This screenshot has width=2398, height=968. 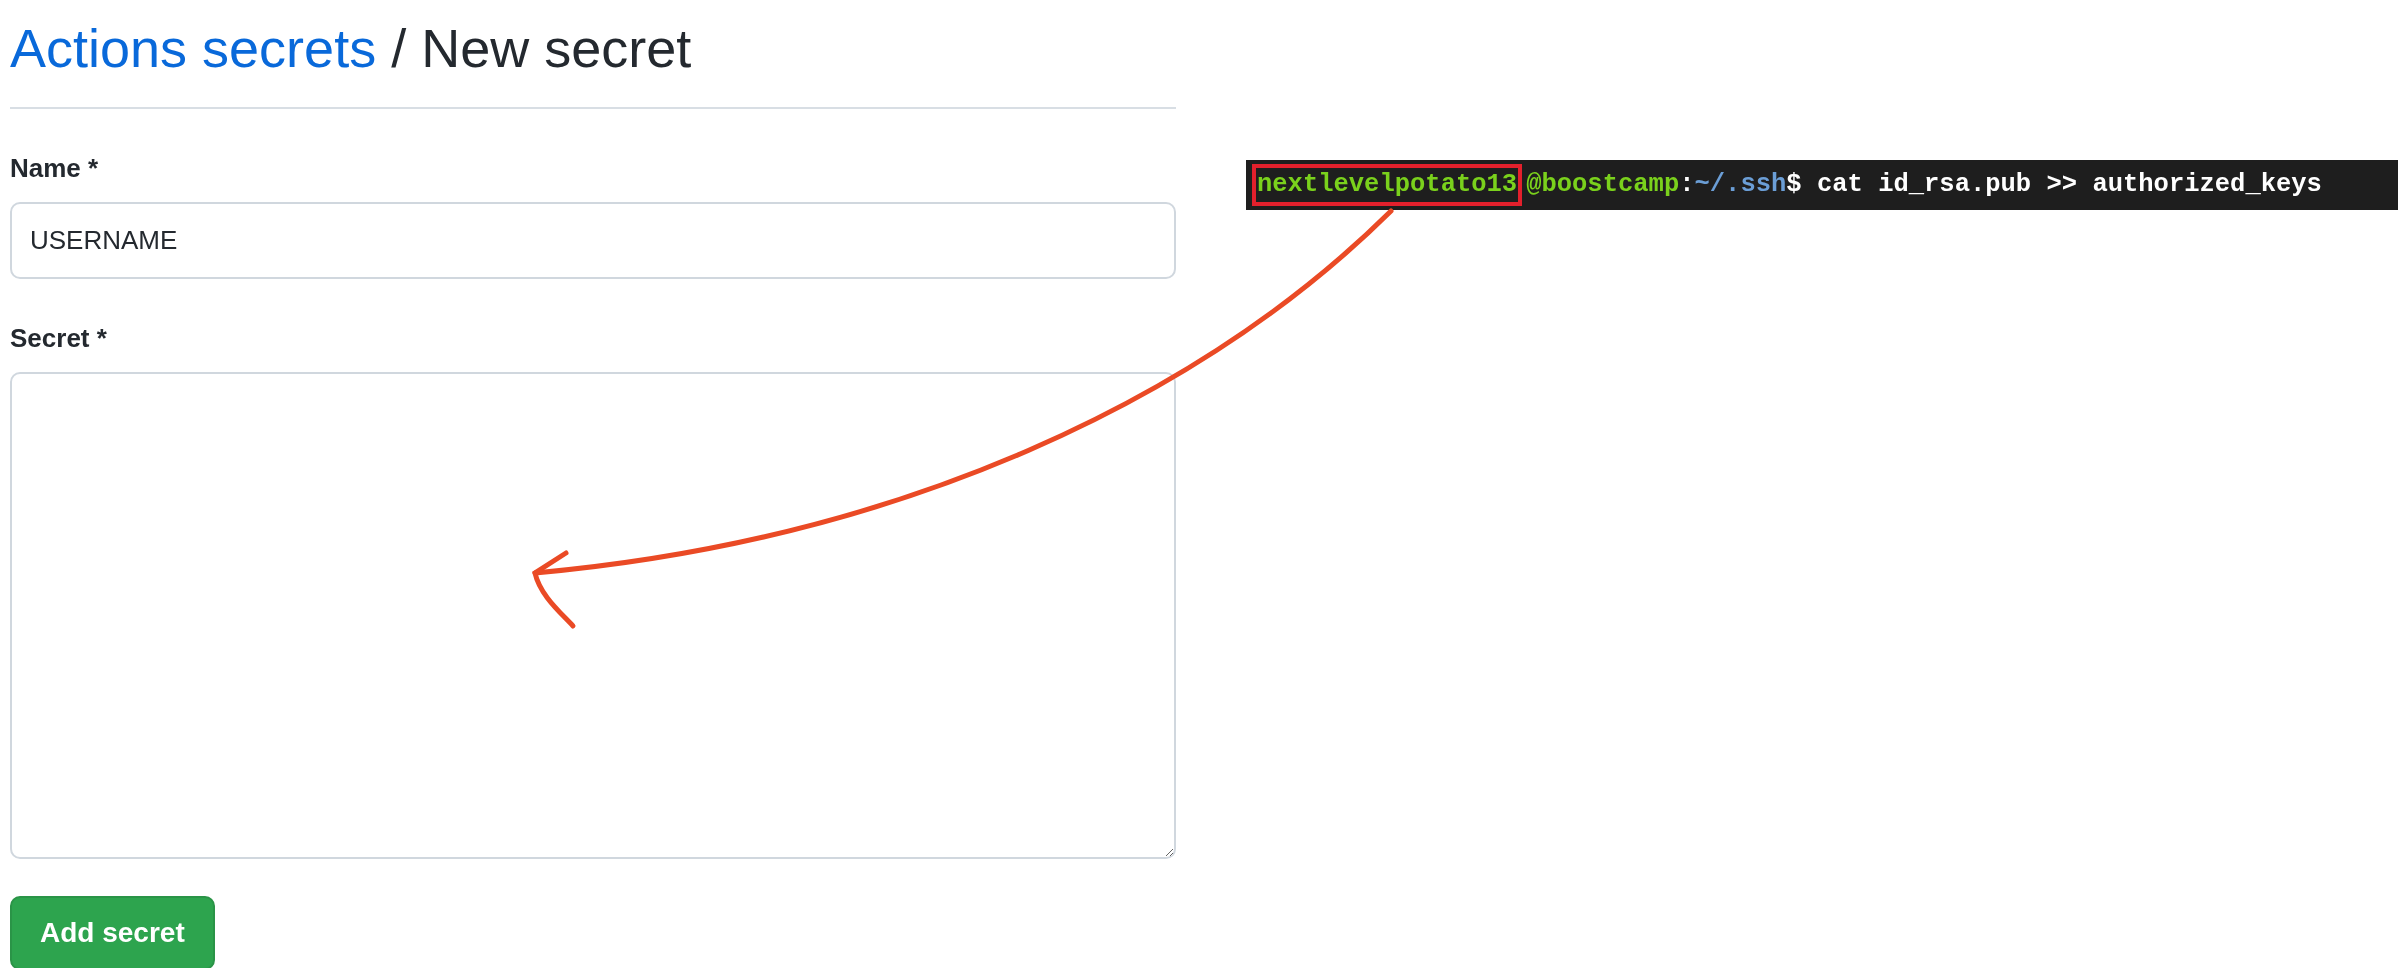 What do you see at coordinates (593, 240) in the screenshot?
I see `name-input: USERNAME` at bounding box center [593, 240].